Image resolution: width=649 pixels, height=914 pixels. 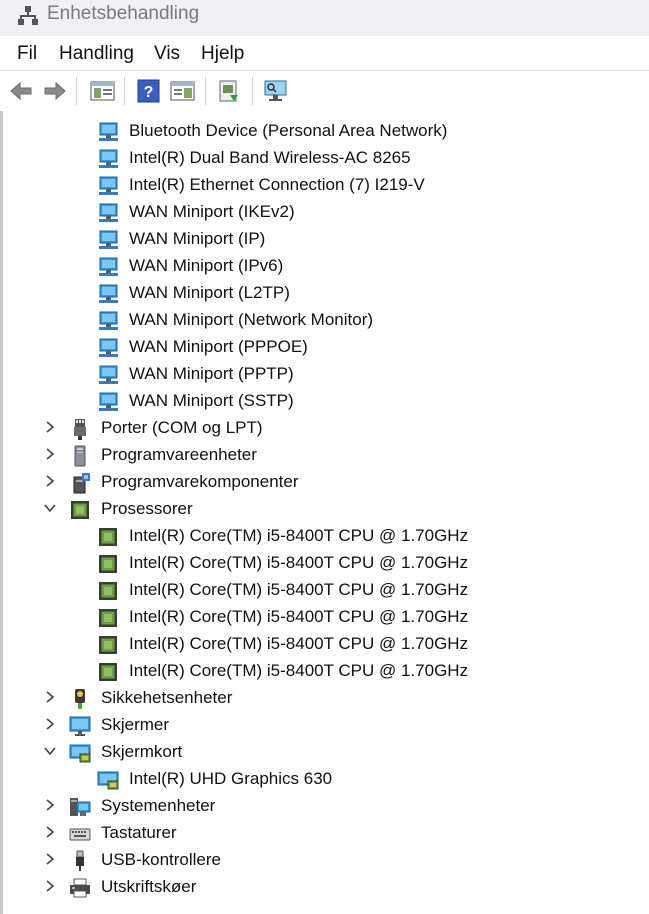 What do you see at coordinates (326, 482) in the screenshot?
I see `tree-category-programvarekomponenter: Programvarekomponenter` at bounding box center [326, 482].